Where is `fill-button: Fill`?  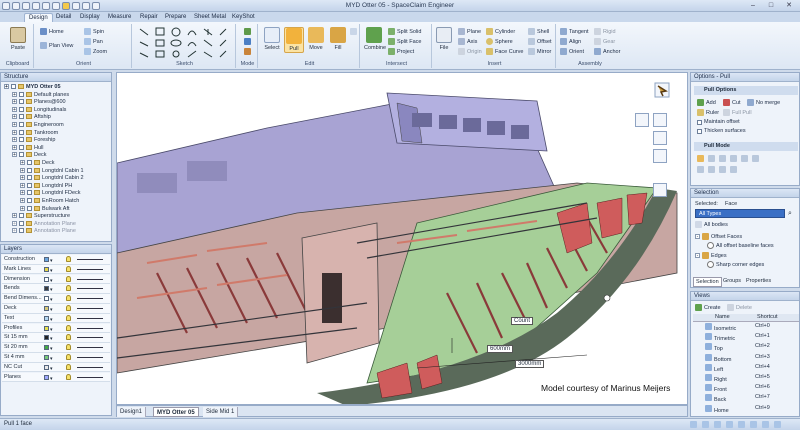 fill-button: Fill is located at coordinates (338, 39).